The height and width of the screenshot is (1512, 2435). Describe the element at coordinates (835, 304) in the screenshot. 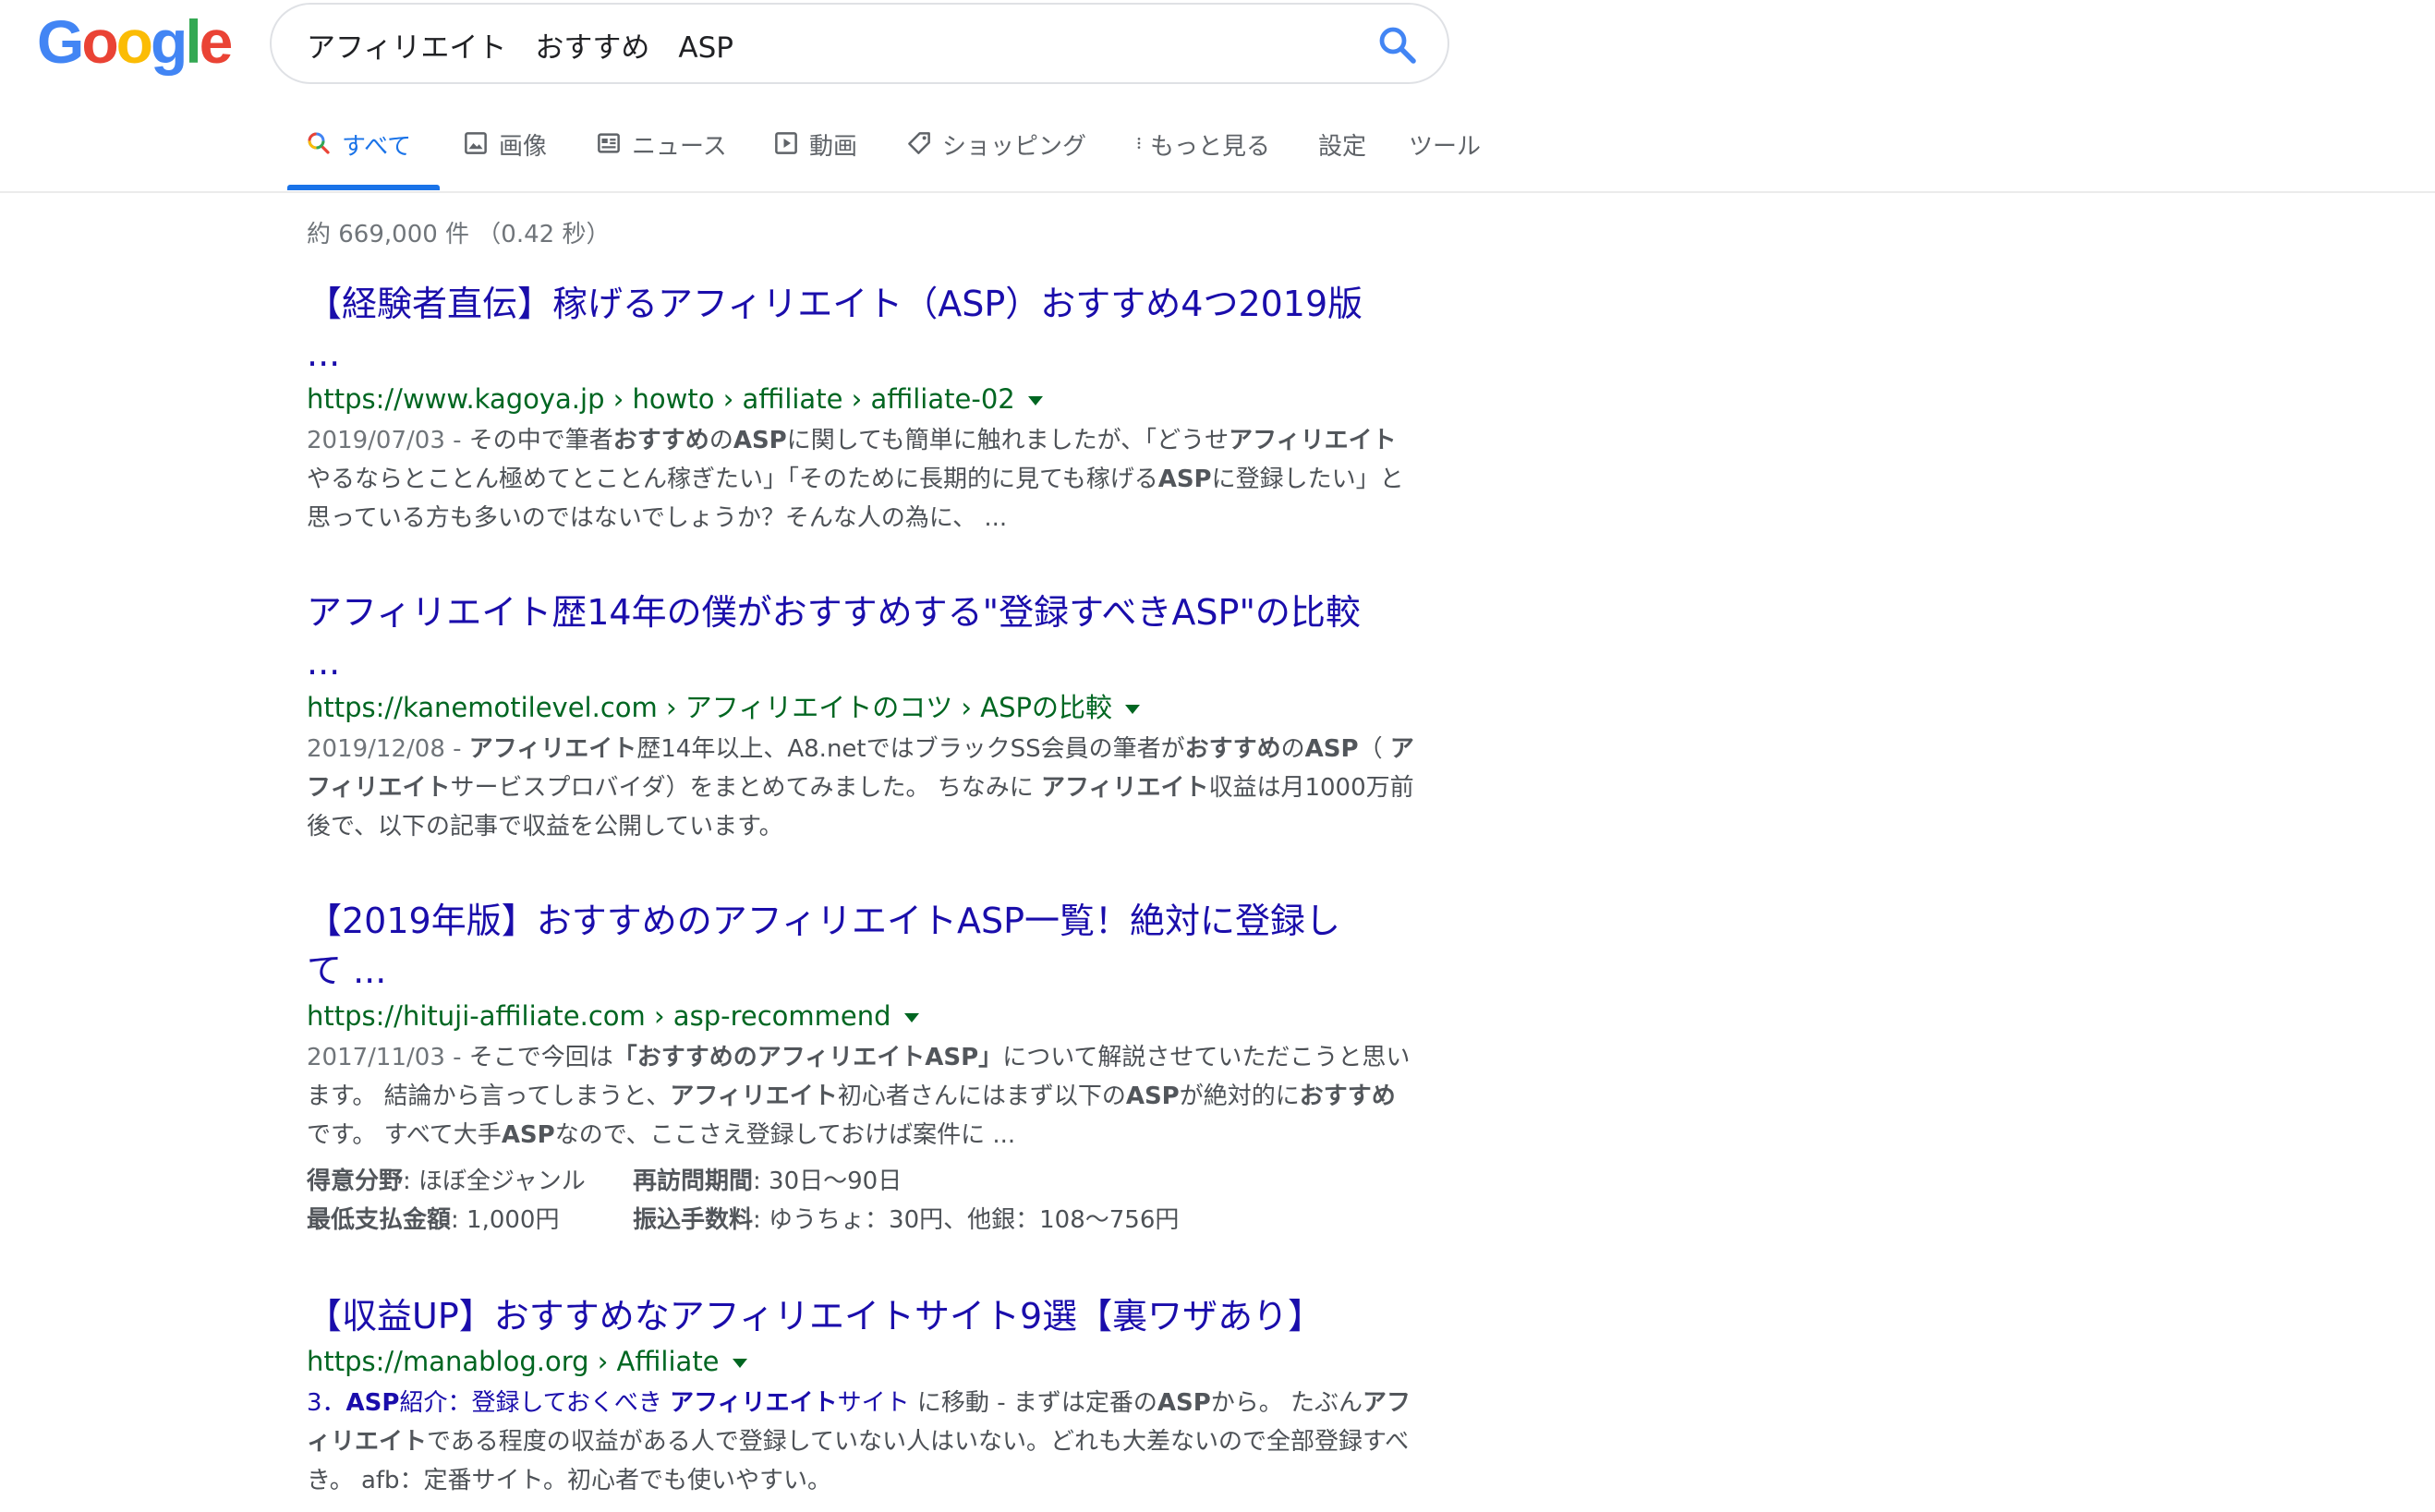

I see `result-title: 【経験者直伝】稼げるアフィリエイト（ASP）おすすめ4つ2019版` at that location.